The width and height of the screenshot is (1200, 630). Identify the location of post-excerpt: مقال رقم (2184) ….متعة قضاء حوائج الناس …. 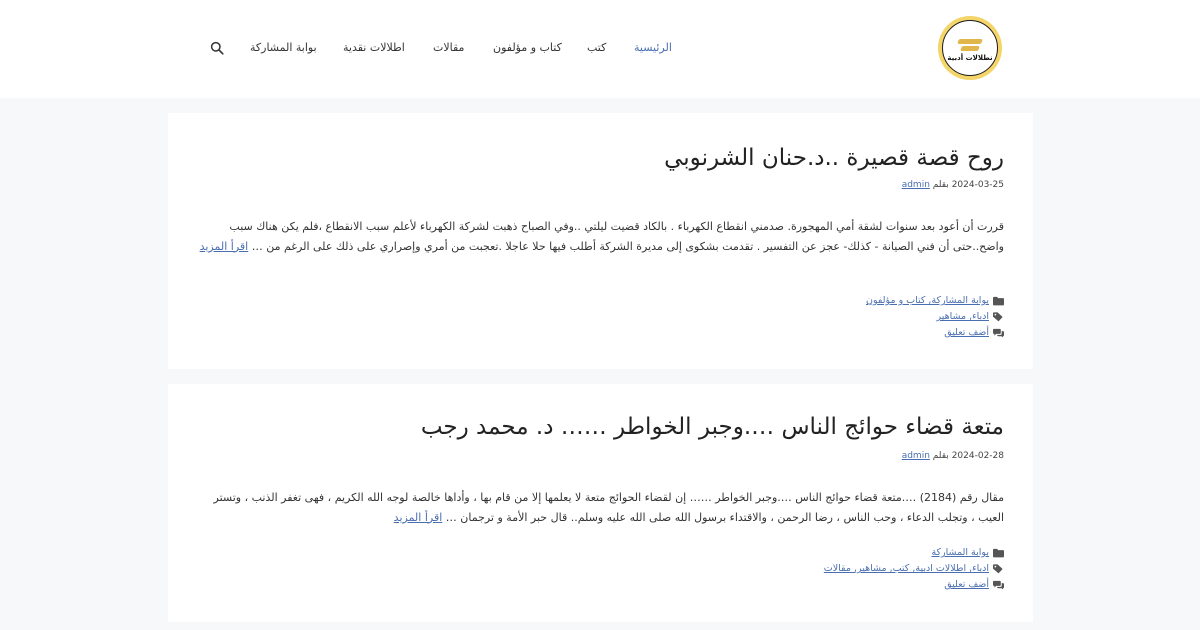
(599, 507).